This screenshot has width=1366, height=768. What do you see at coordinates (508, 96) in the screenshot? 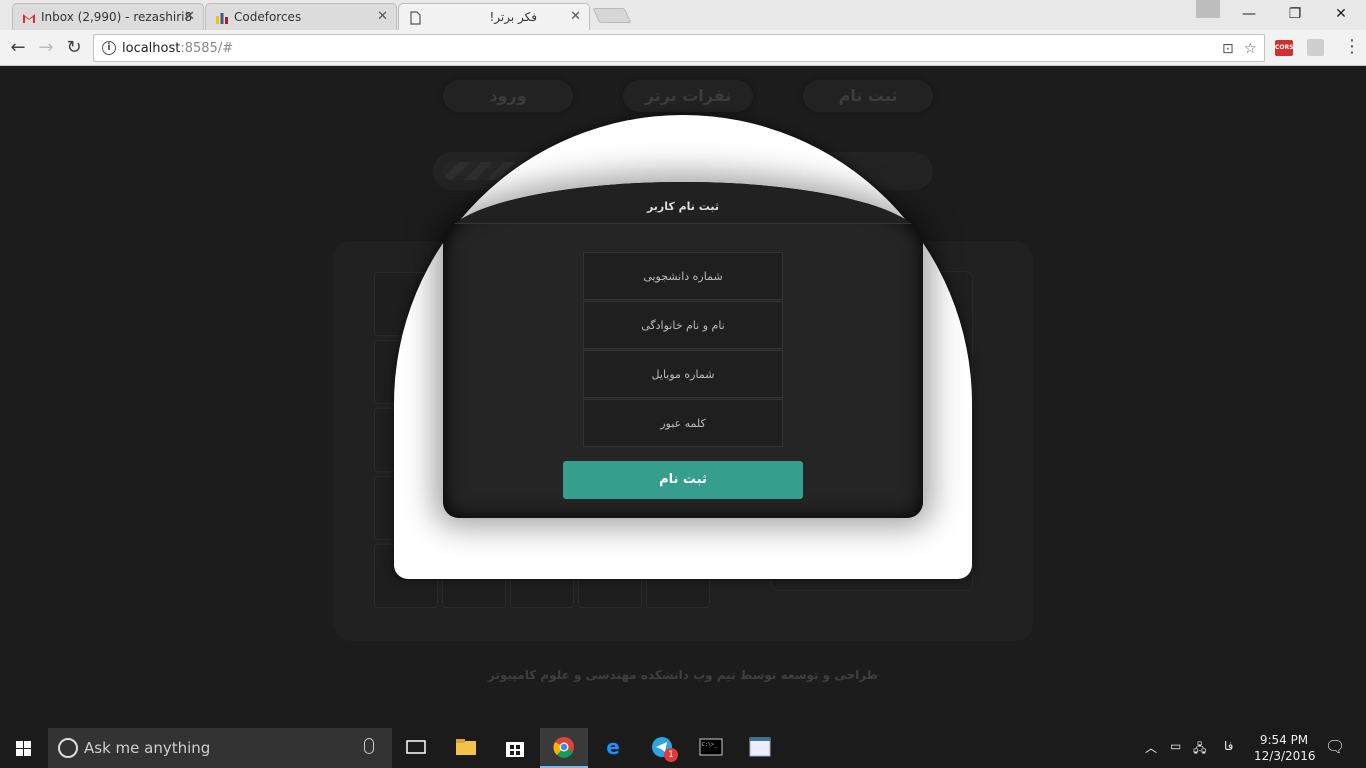
I see `nav-login: ورود` at bounding box center [508, 96].